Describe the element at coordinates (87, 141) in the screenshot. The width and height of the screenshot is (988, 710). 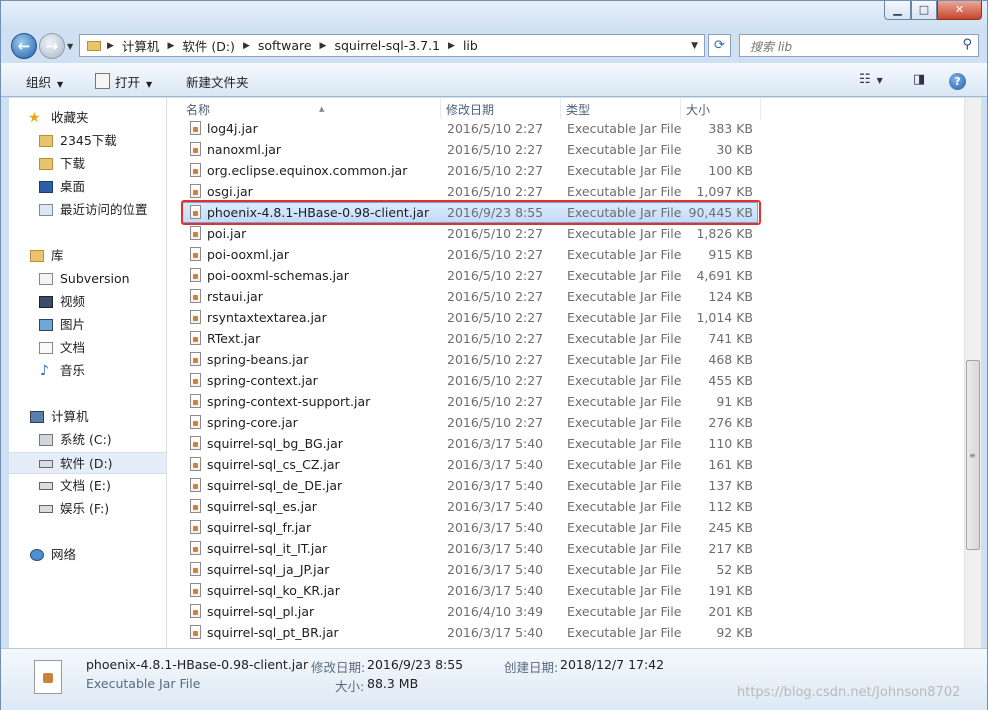
I see `nav-item-2345-downloads: 2345下载` at that location.